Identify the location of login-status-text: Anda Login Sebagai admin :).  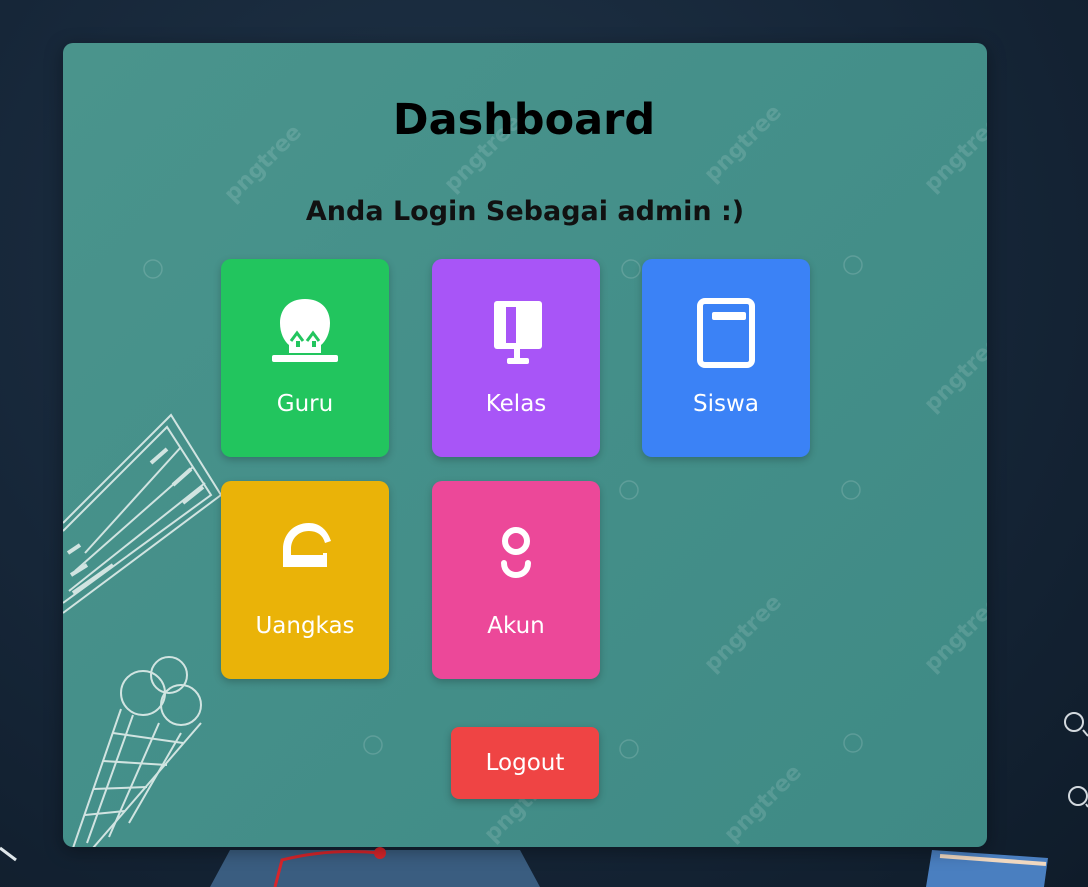
(525, 211).